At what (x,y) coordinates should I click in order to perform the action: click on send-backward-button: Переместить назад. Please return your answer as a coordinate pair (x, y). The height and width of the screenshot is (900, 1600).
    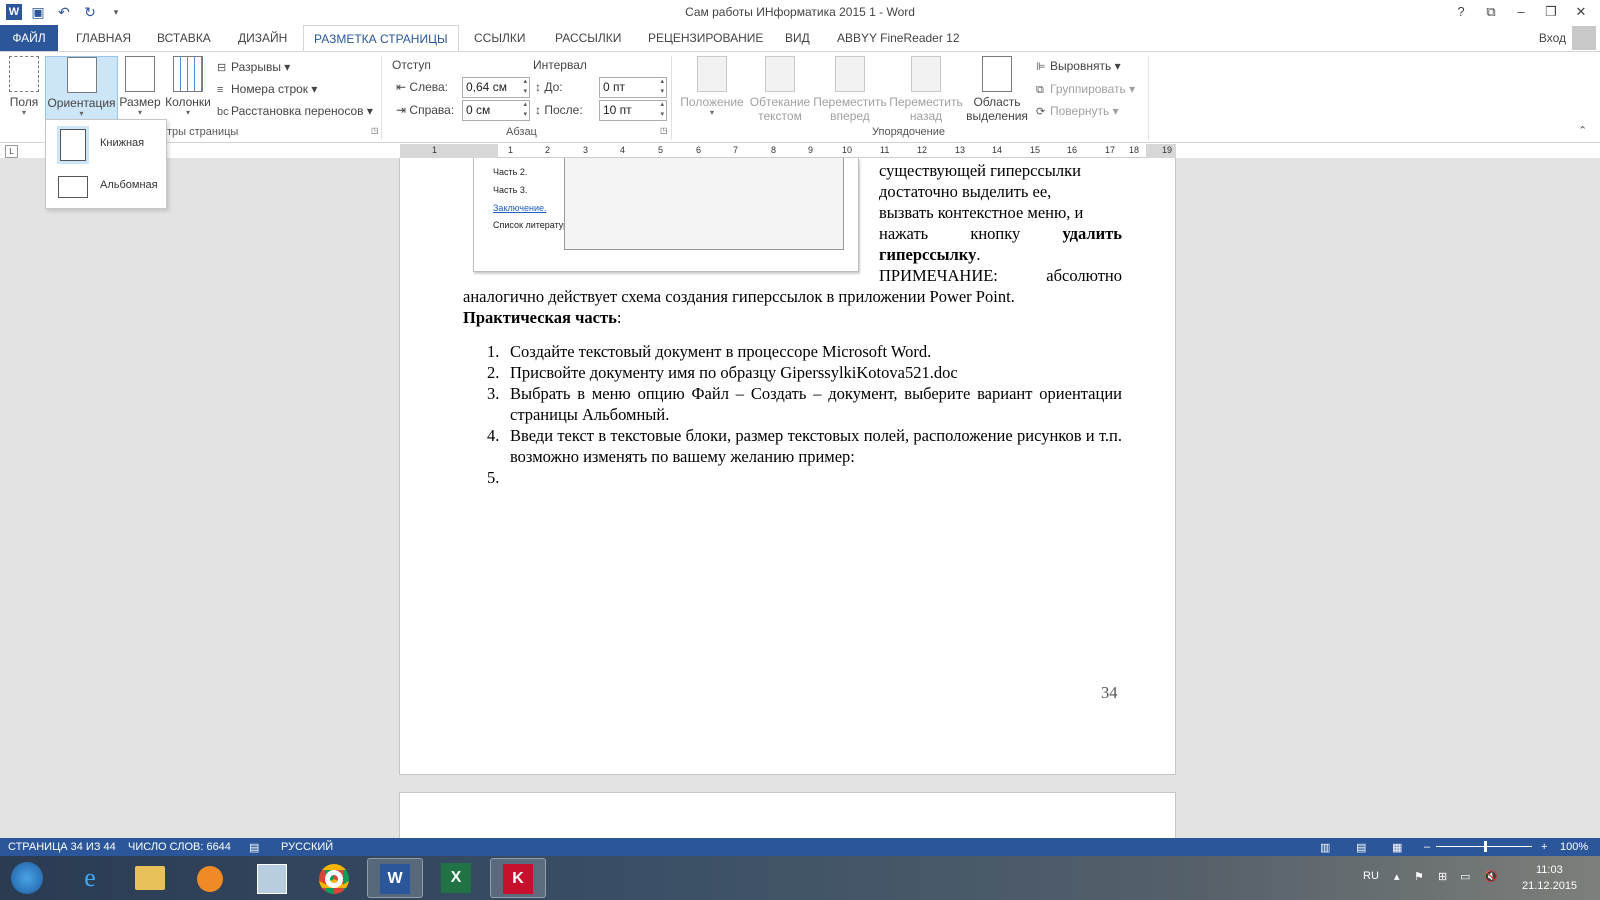
    Looking at the image, I should click on (926, 91).